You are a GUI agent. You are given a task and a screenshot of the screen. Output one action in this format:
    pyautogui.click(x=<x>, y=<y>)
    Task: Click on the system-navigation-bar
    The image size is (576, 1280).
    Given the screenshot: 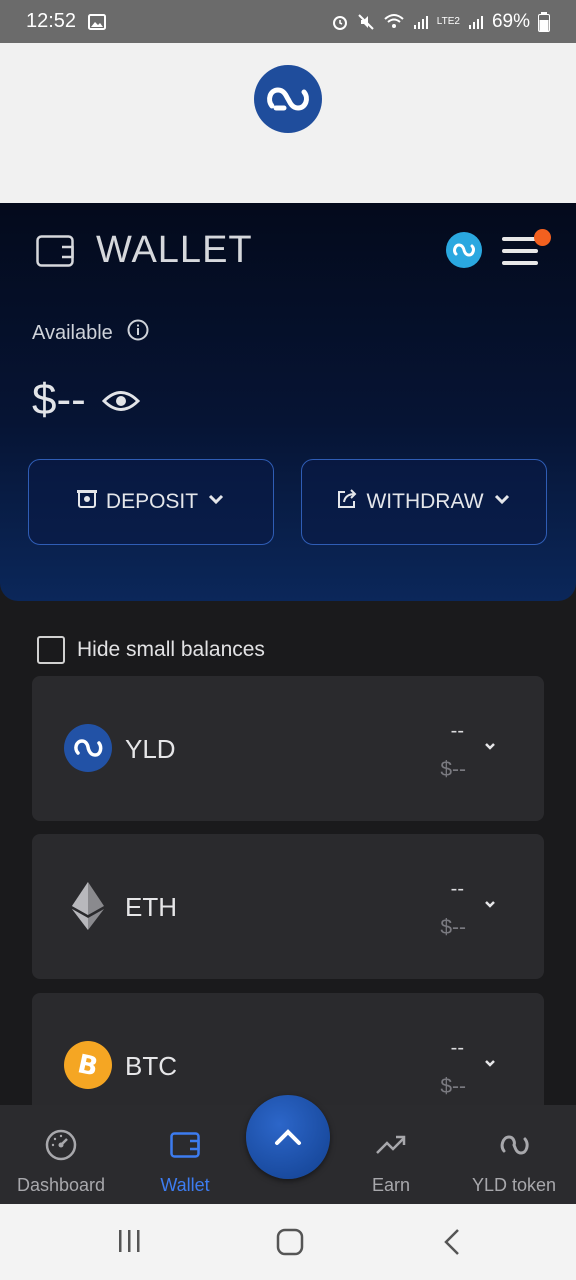 What is the action you would take?
    pyautogui.click(x=288, y=1242)
    